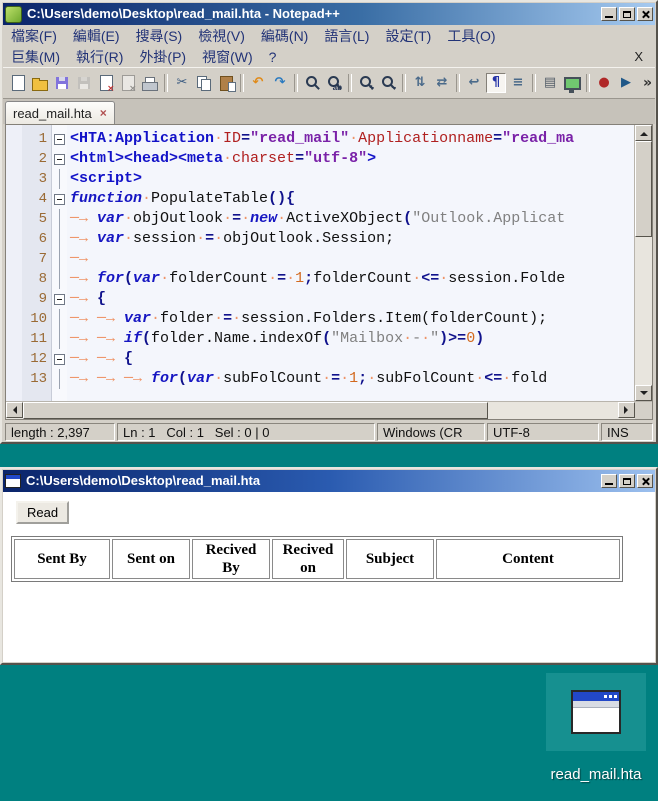  What do you see at coordinates (609, 14) in the screenshot?
I see `minimize-button` at bounding box center [609, 14].